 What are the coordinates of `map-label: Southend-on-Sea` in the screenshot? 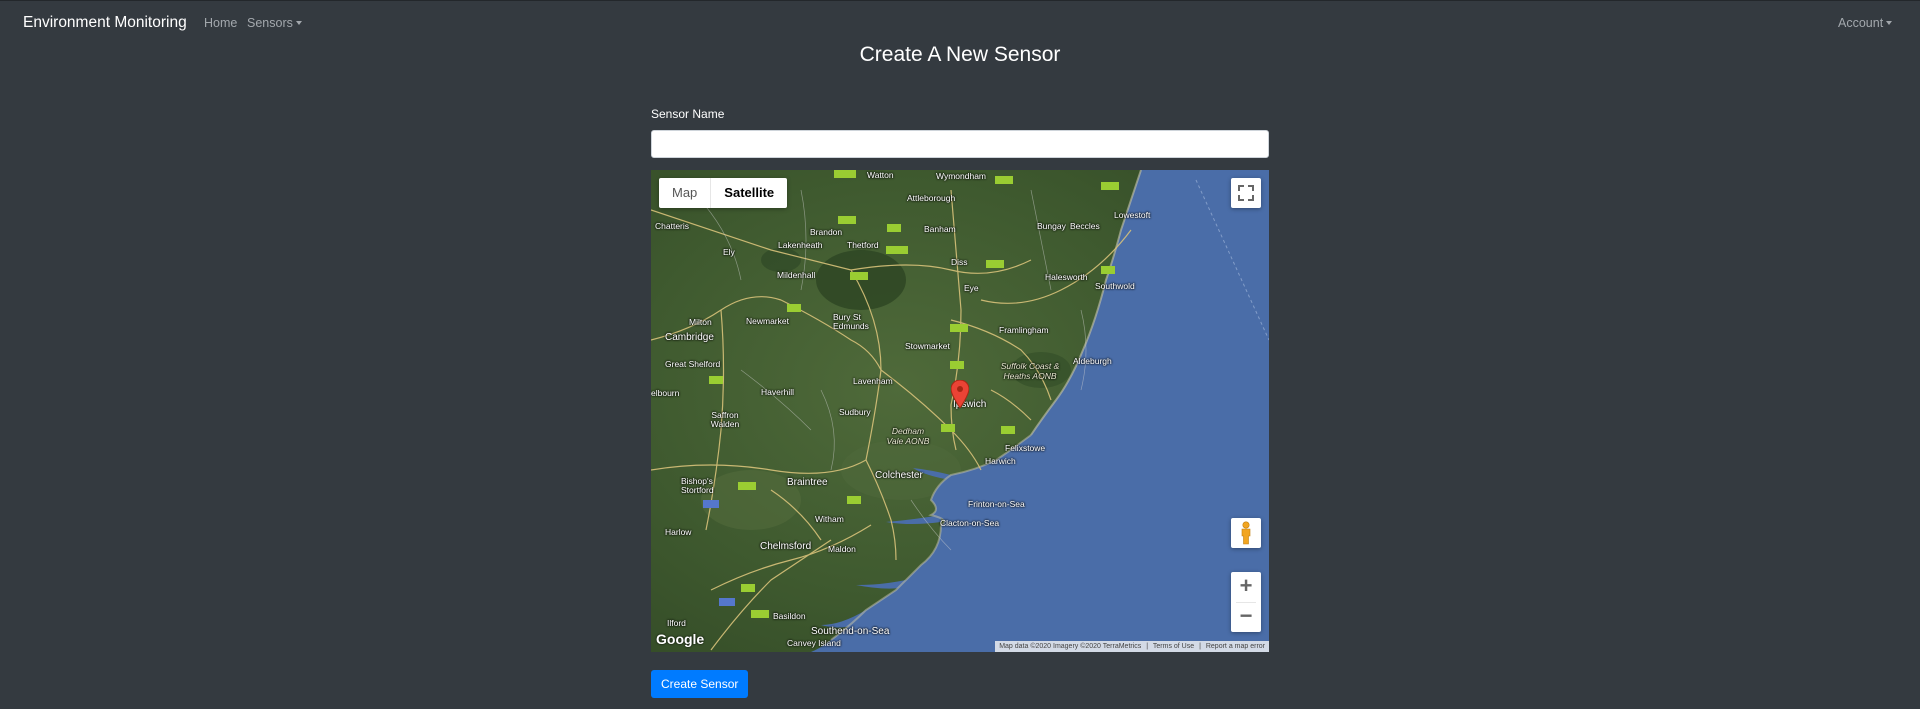 It's located at (850, 631).